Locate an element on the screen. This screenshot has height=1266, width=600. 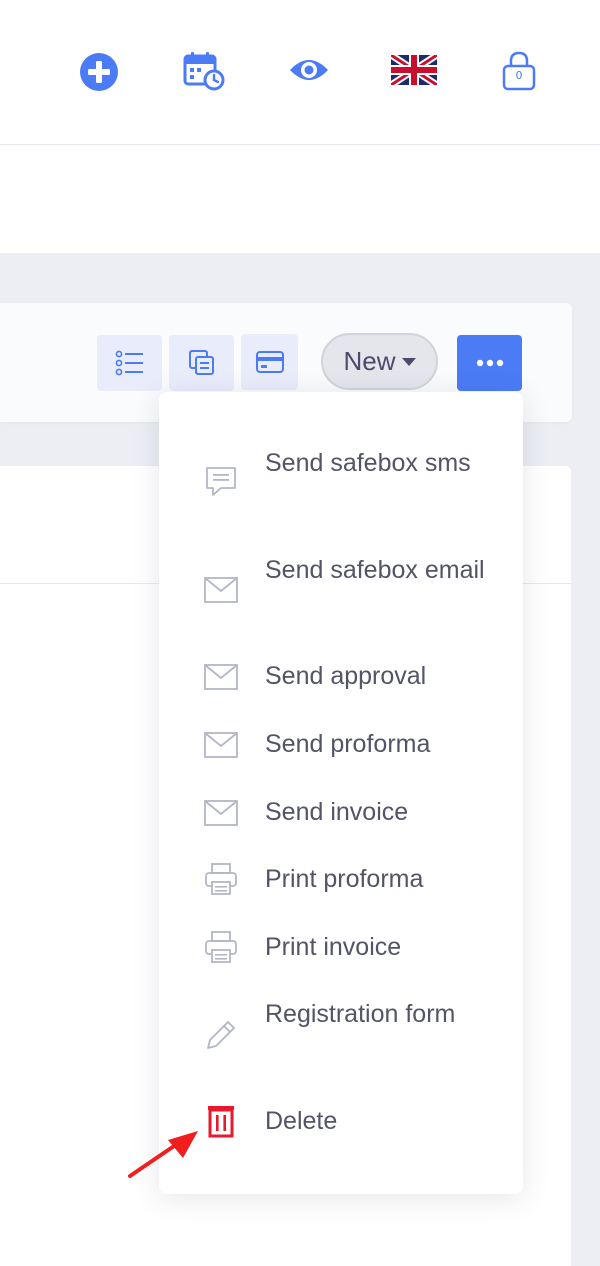
pencil-icon is located at coordinates (221, 1035).